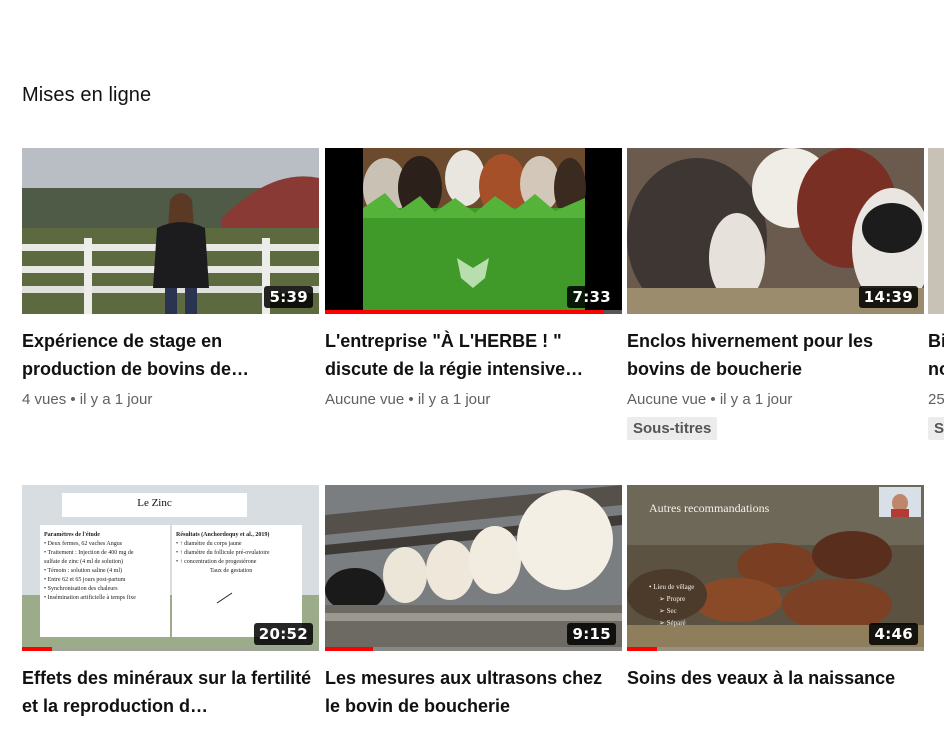 Image resolution: width=944 pixels, height=739 pixels. Describe the element at coordinates (775, 692) in the screenshot. I see `video-title: Soins des veaux à la naissance` at that location.